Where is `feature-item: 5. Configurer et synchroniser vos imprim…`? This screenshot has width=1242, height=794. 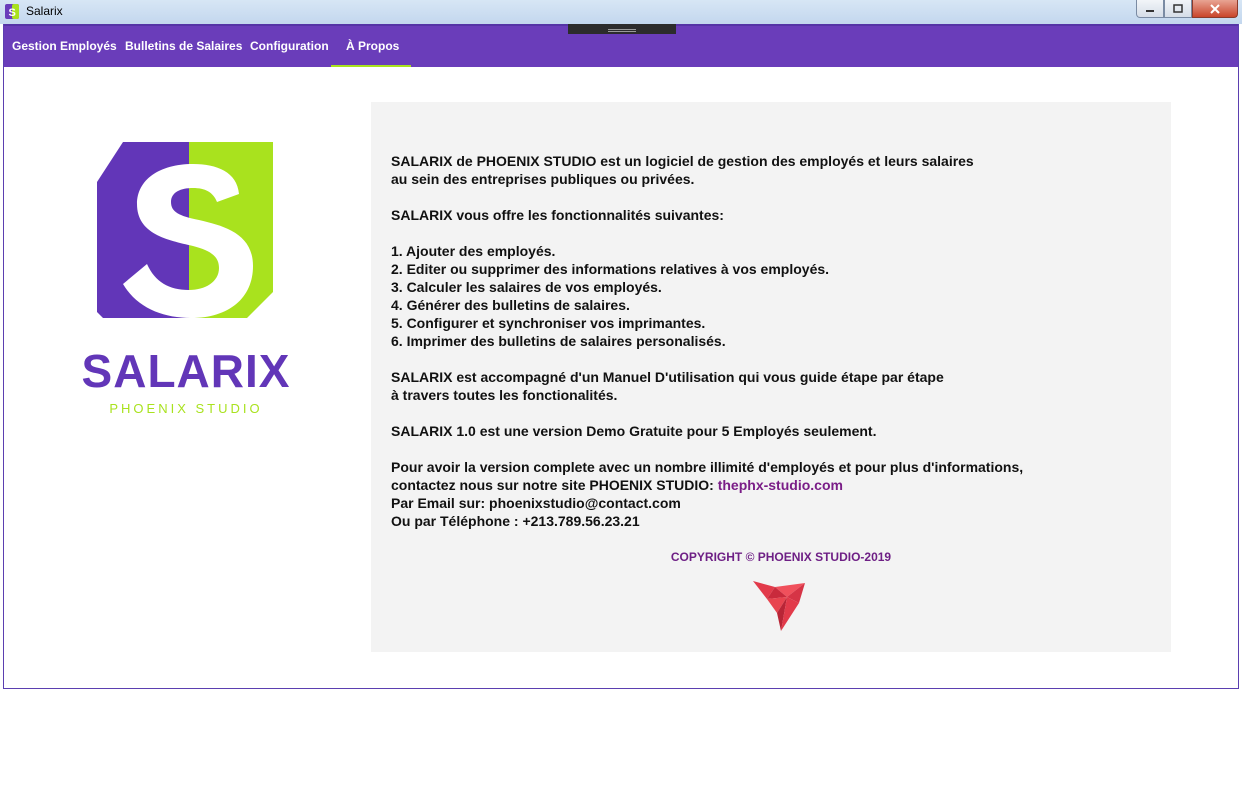 feature-item: 5. Configurer et synchroniser vos imprim… is located at coordinates (548, 323).